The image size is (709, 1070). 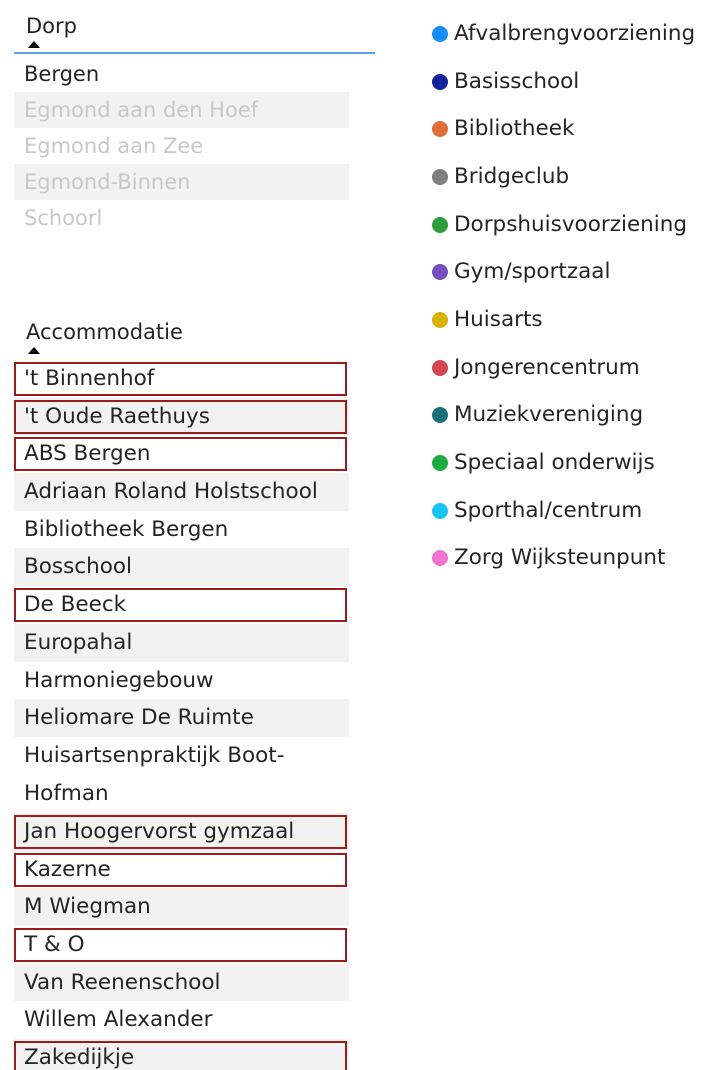 What do you see at coordinates (62, 74) in the screenshot?
I see `dorp-slicer-item-label: Bergen` at bounding box center [62, 74].